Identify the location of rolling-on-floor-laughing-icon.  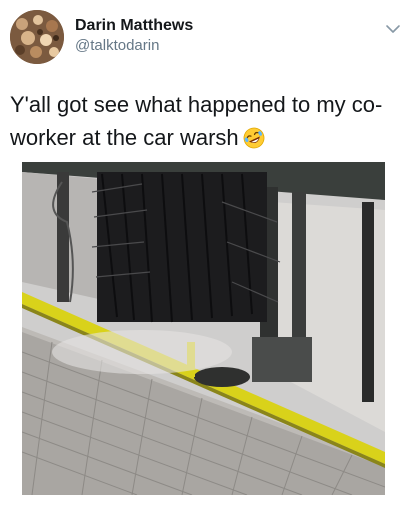
(254, 138).